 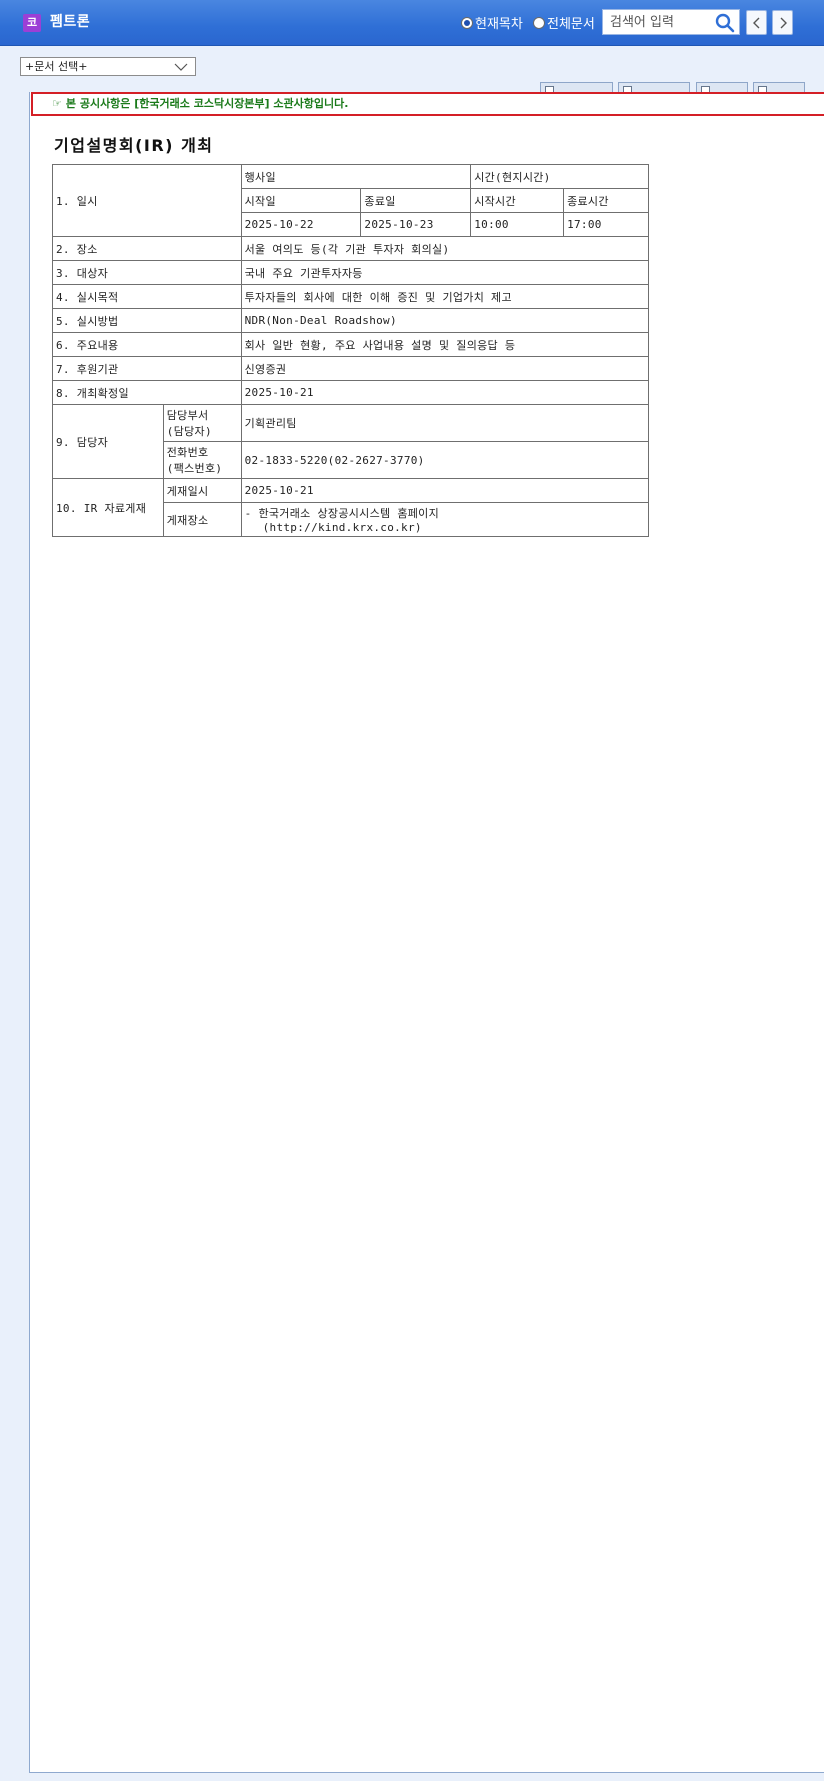 I want to click on table-row: 6. 주요내용 회사 일반 현황, 주요 사업내용 설명 및 질의응답 등, so click(x=351, y=344).